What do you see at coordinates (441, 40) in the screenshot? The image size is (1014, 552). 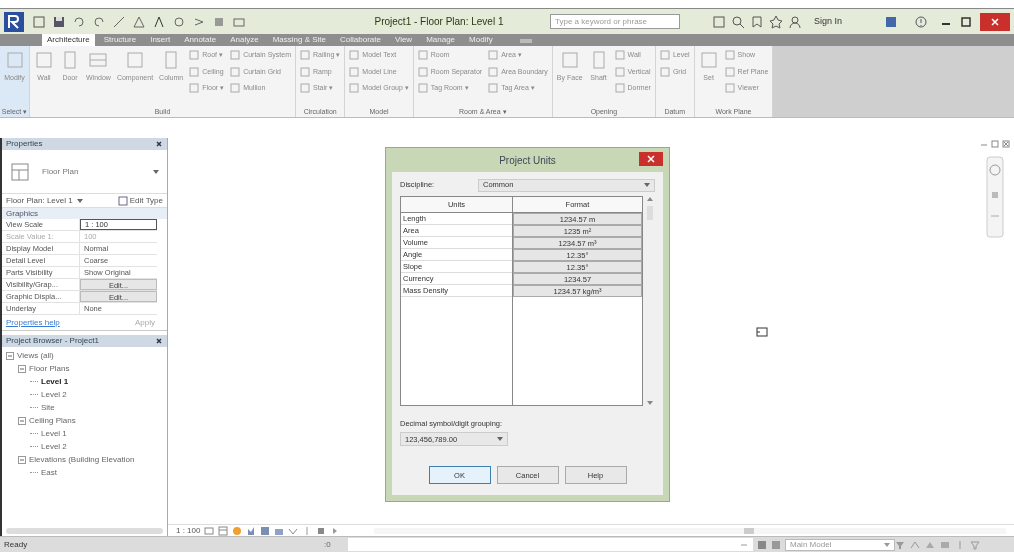 I see `ribbon-tab: Manage` at bounding box center [441, 40].